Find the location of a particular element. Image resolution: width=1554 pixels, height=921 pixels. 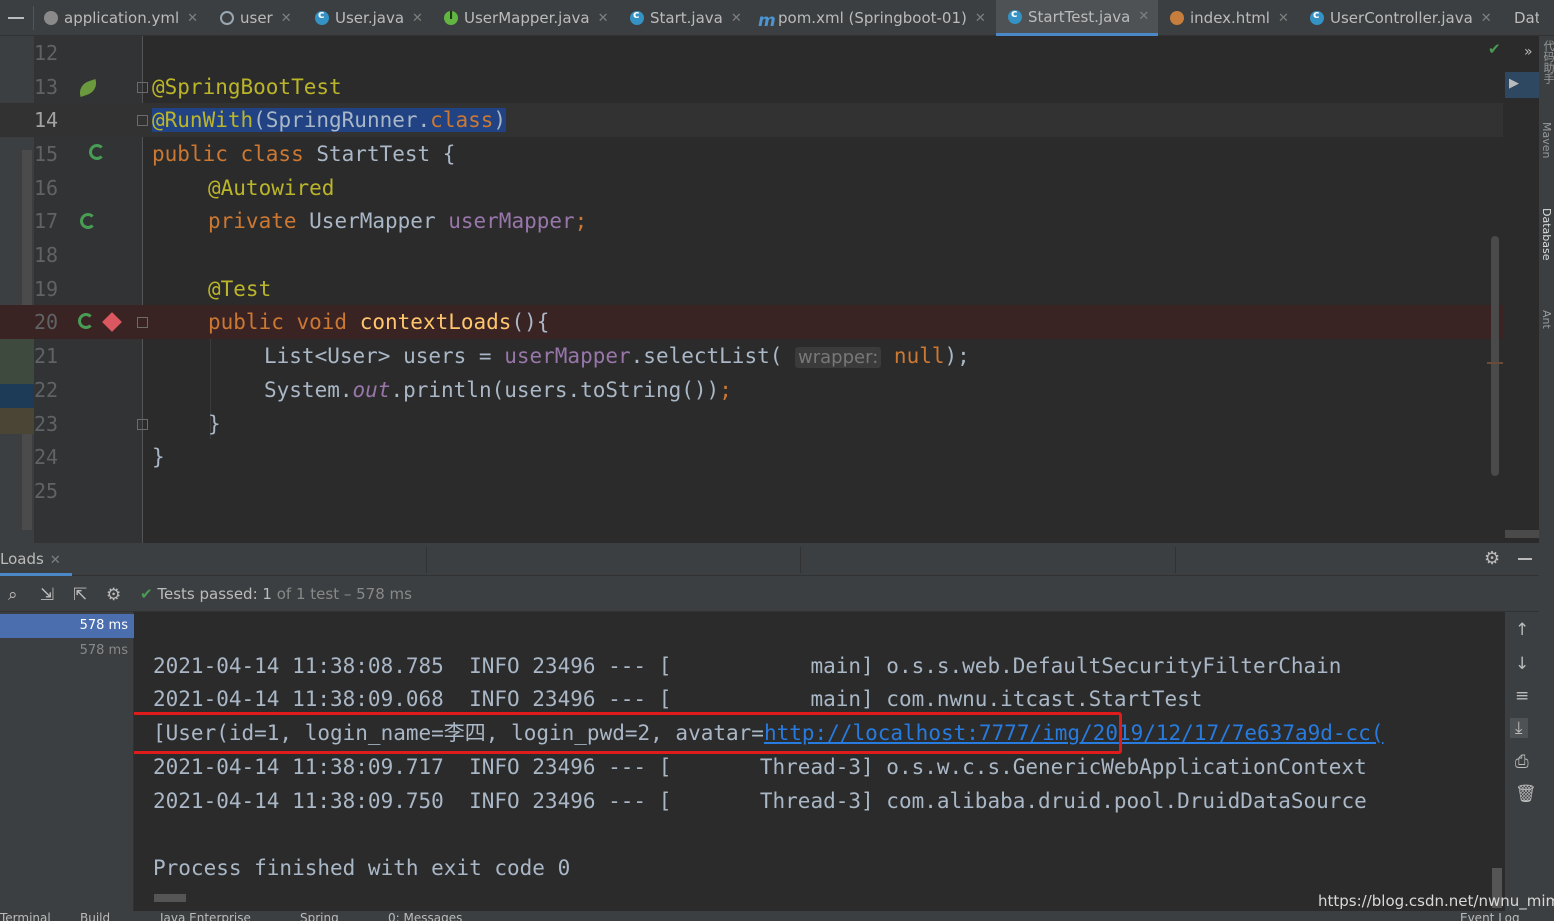

code-line-14: @RunWith(SpringRunner.class) is located at coordinates (329, 120).